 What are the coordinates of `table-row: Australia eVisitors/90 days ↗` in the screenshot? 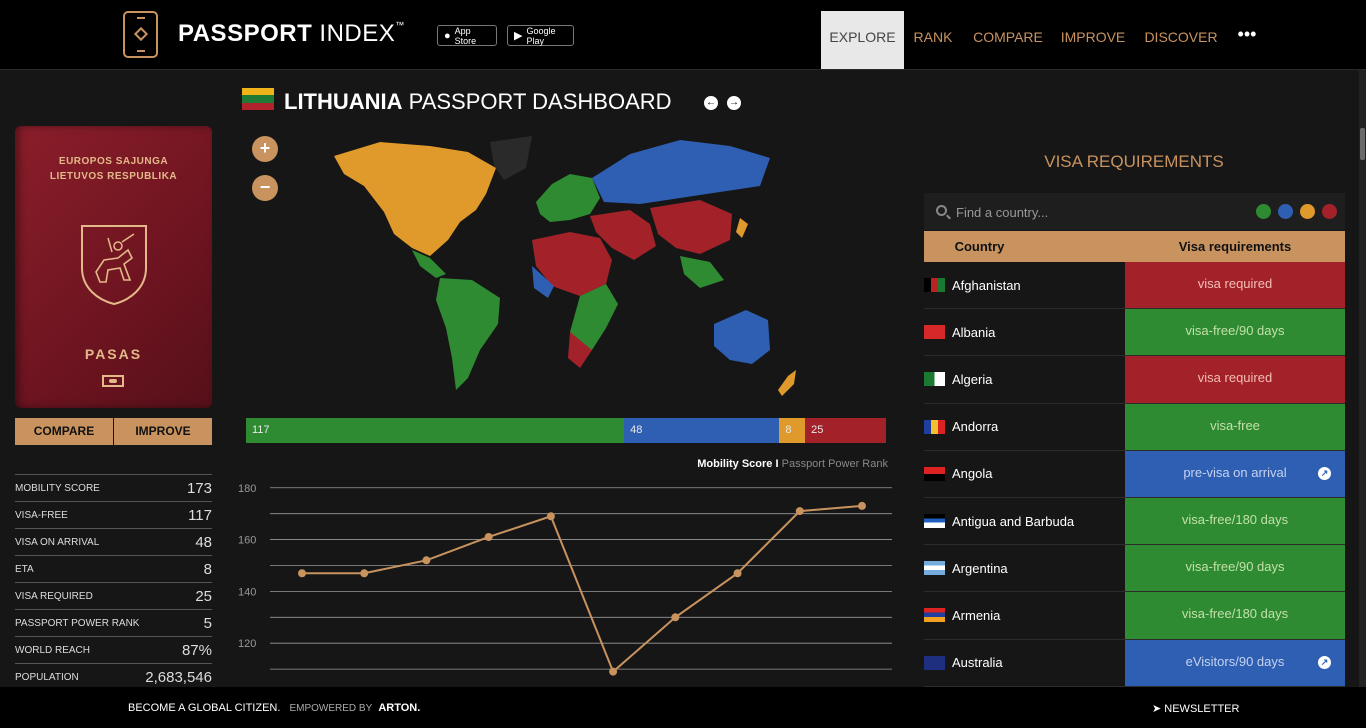 It's located at (1134, 663).